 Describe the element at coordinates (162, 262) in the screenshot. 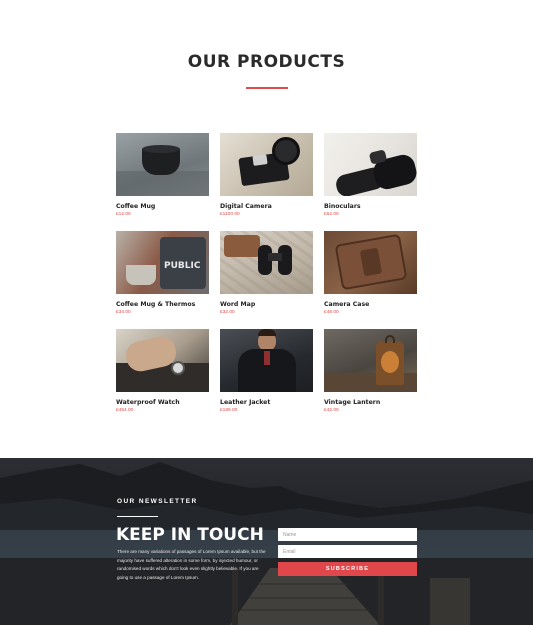

I see `thermos-photo-icon: PUBLIC` at that location.